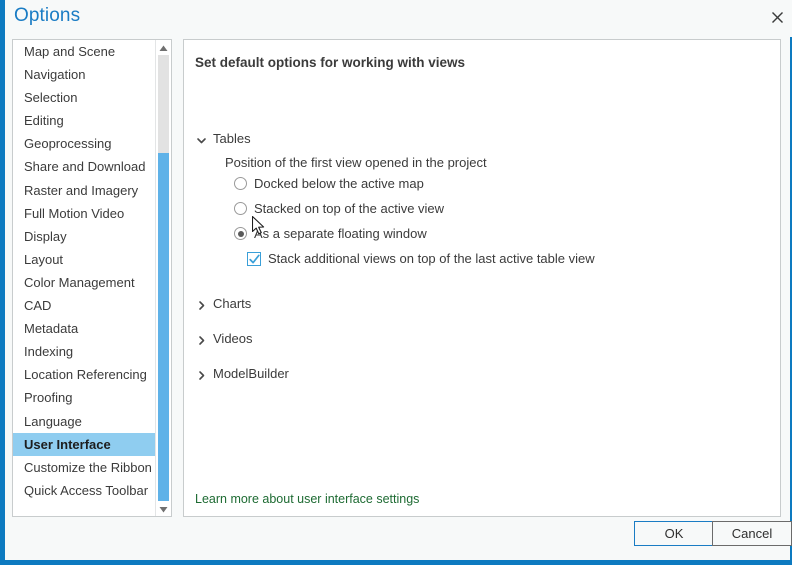  Describe the element at coordinates (84, 97) in the screenshot. I see `sidebar-item-selection: Selection` at that location.